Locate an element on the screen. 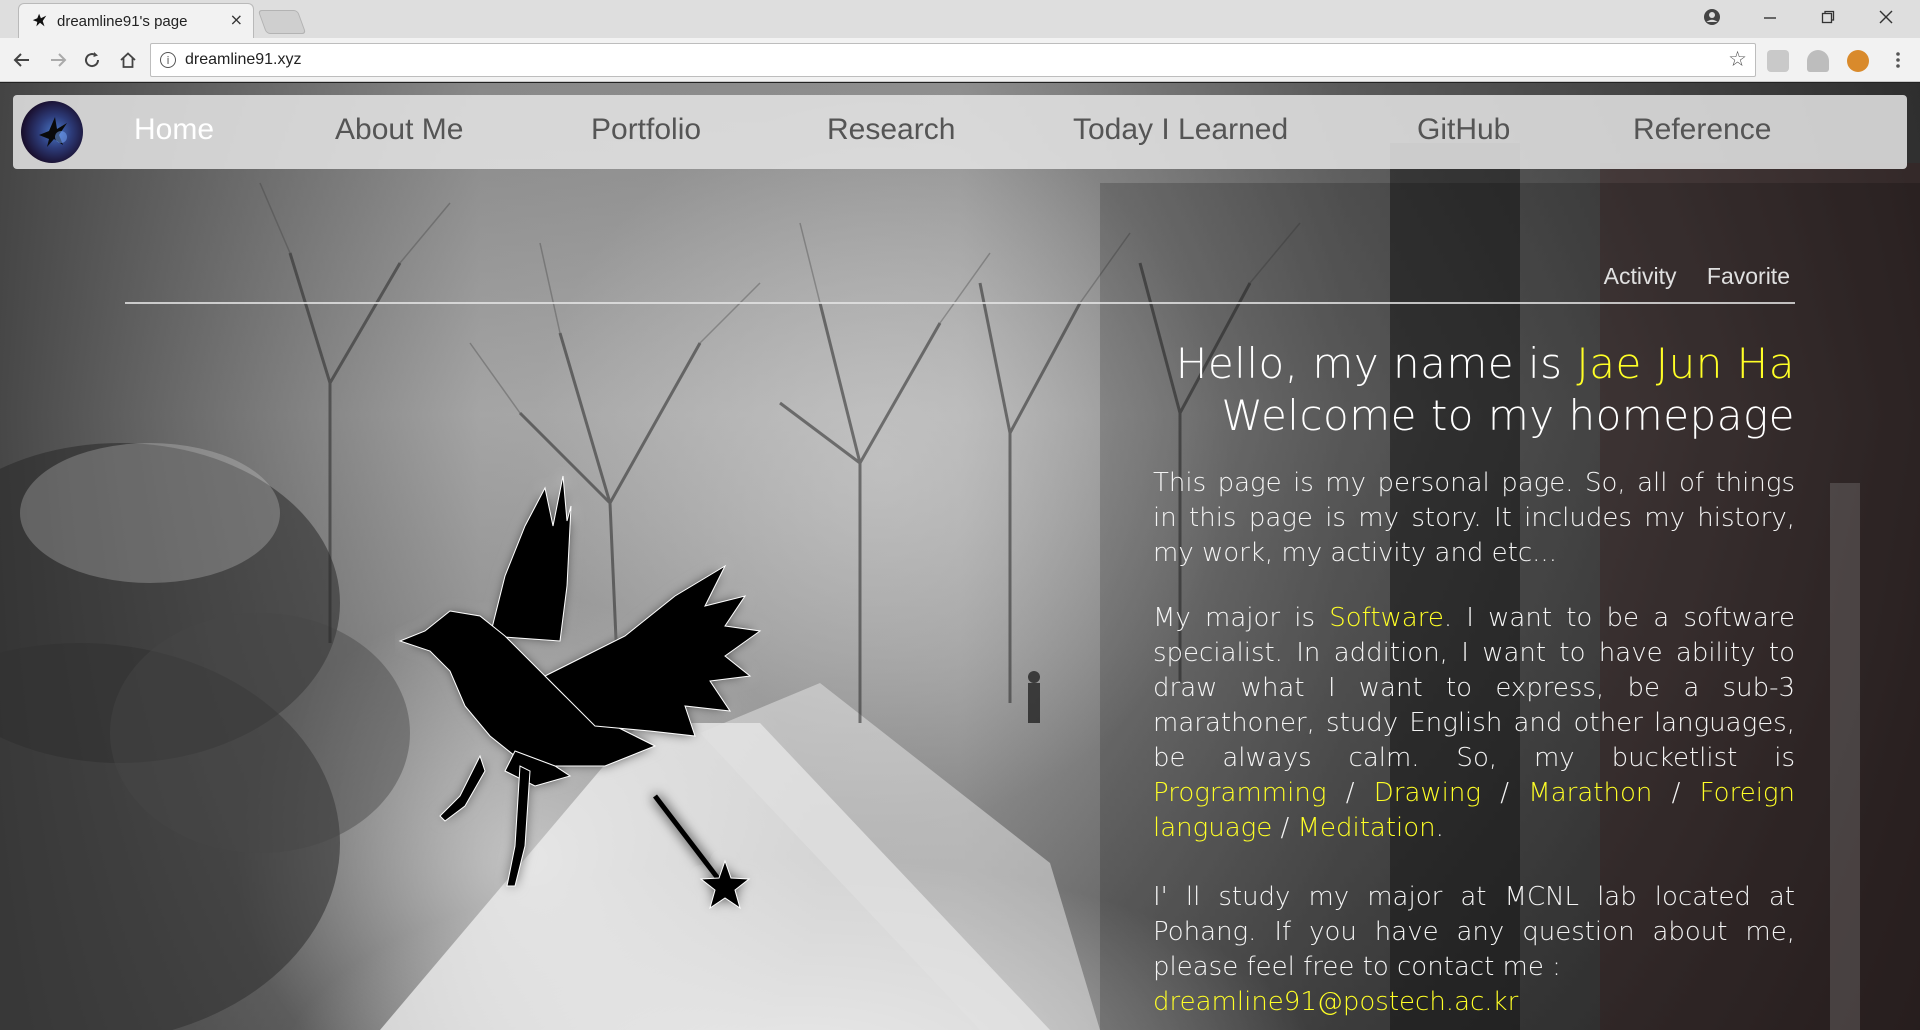 This screenshot has height=1030, width=1920. author-name: Jae Jun Ha is located at coordinates (1685, 363).